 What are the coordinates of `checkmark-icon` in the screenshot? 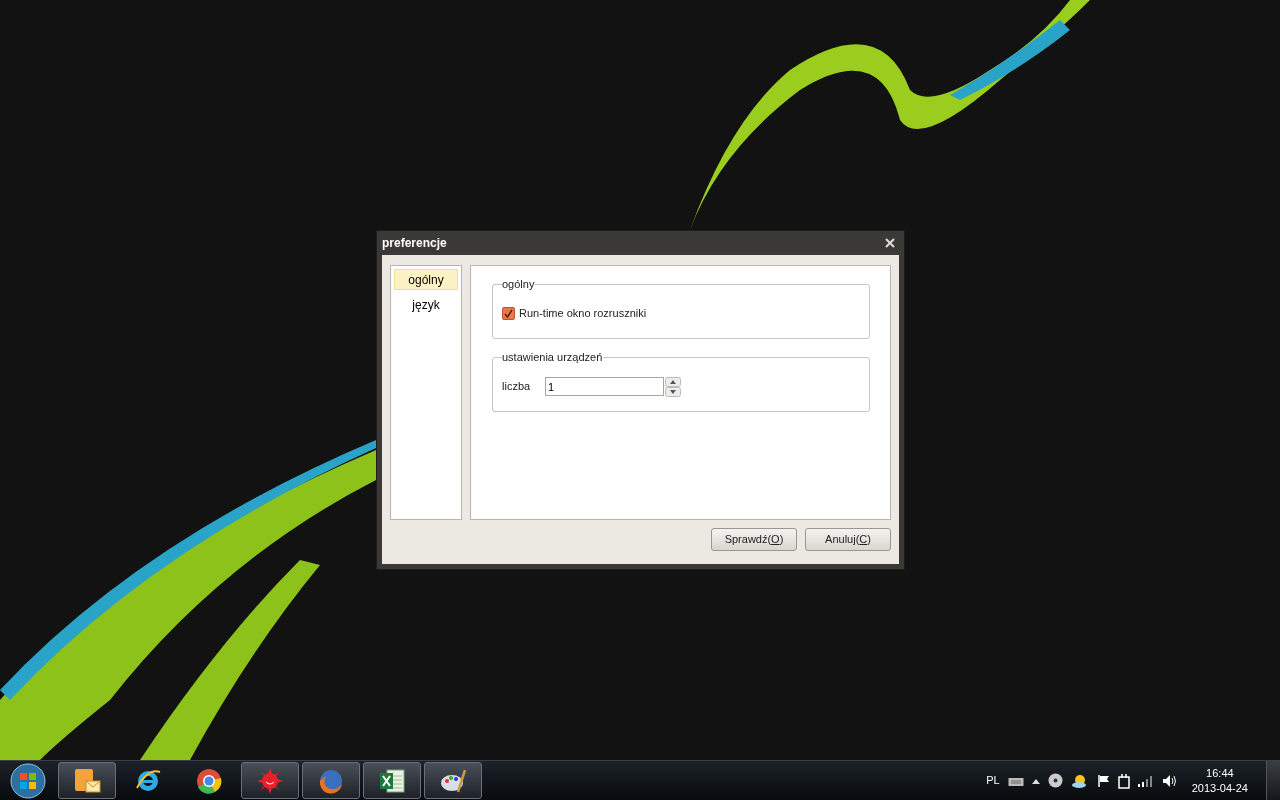 It's located at (508, 313).